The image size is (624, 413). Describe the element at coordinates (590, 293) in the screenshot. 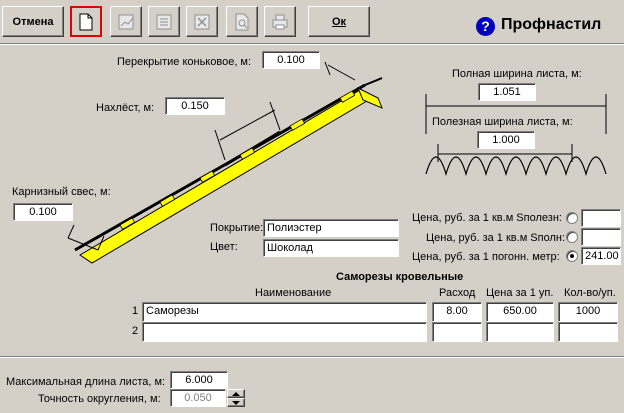

I see `col-header-qty: Кол-во/уп.` at that location.